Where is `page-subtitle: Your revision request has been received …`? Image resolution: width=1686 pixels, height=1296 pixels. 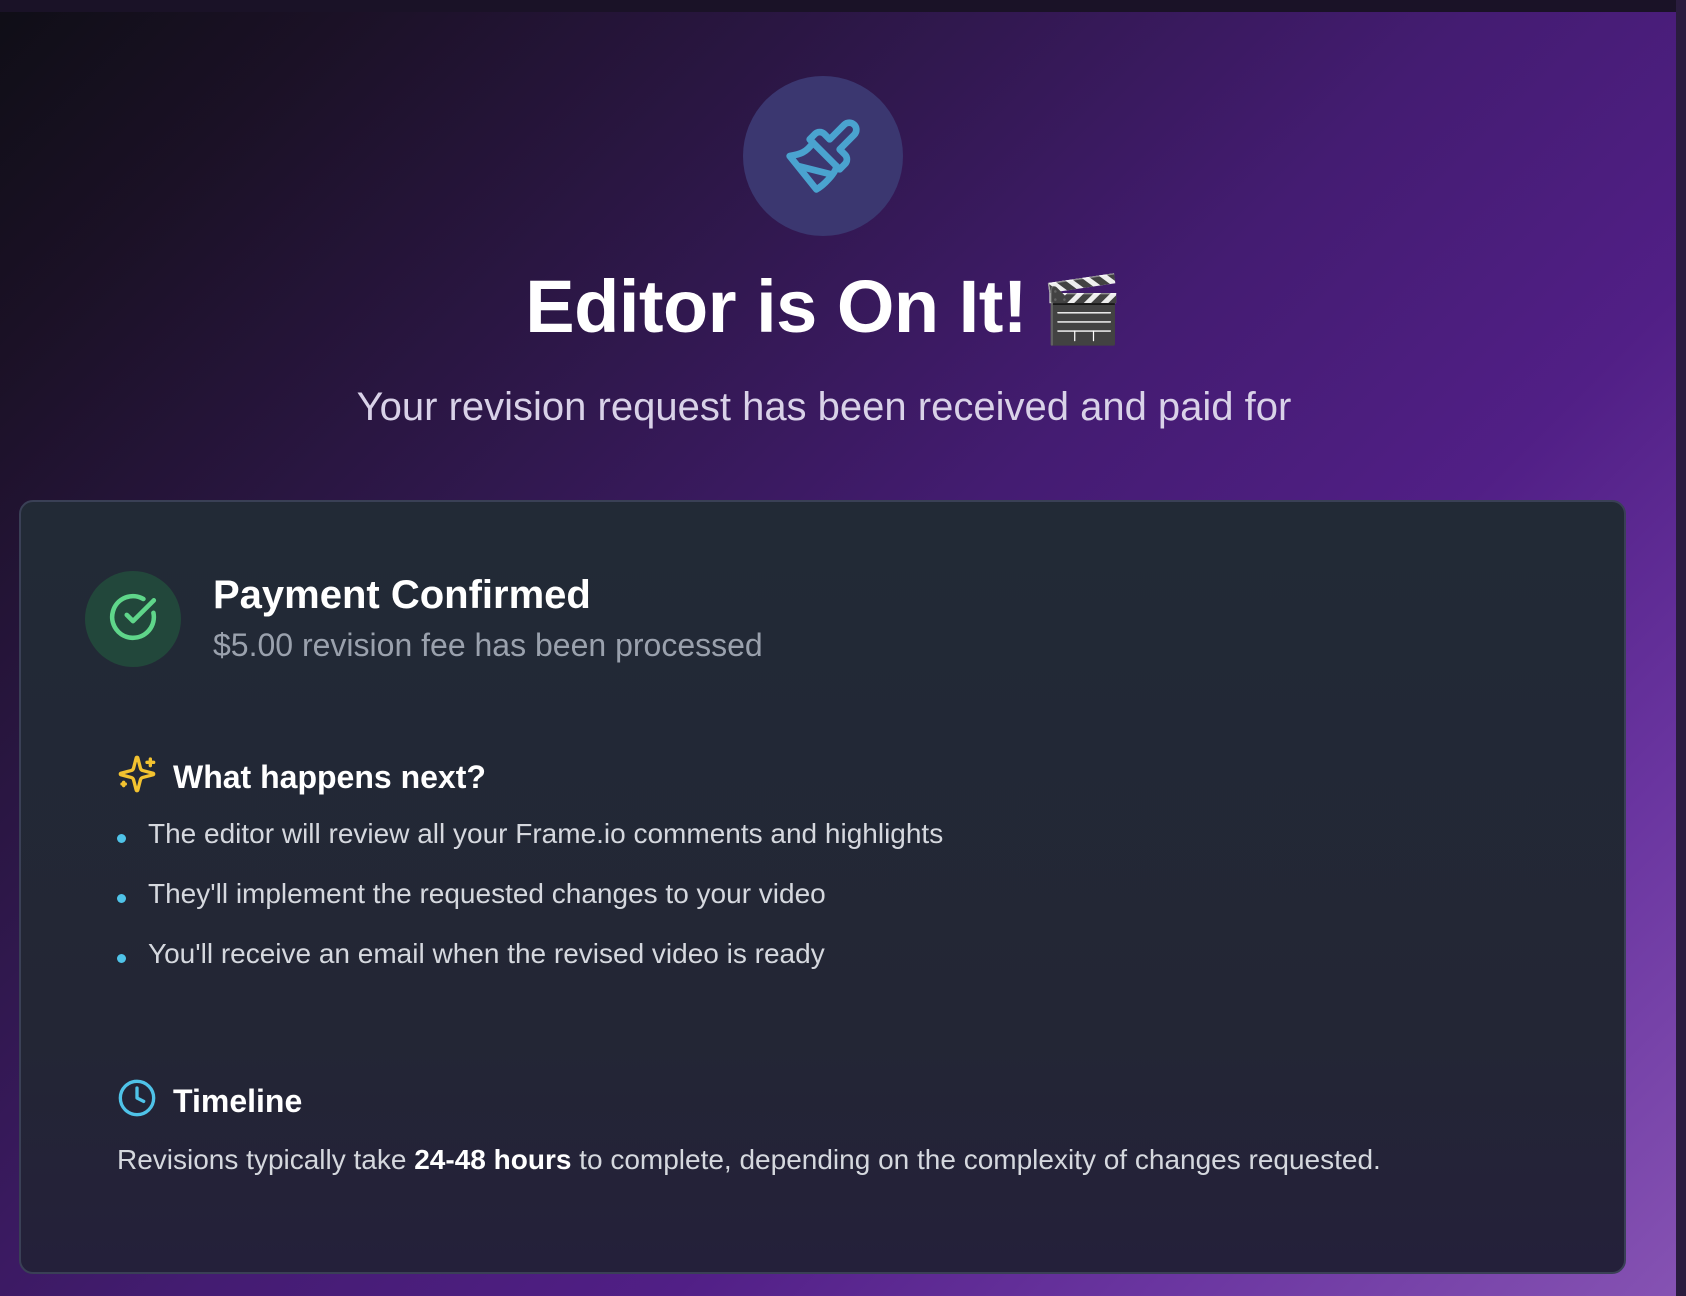 page-subtitle: Your revision request has been received … is located at coordinates (824, 407).